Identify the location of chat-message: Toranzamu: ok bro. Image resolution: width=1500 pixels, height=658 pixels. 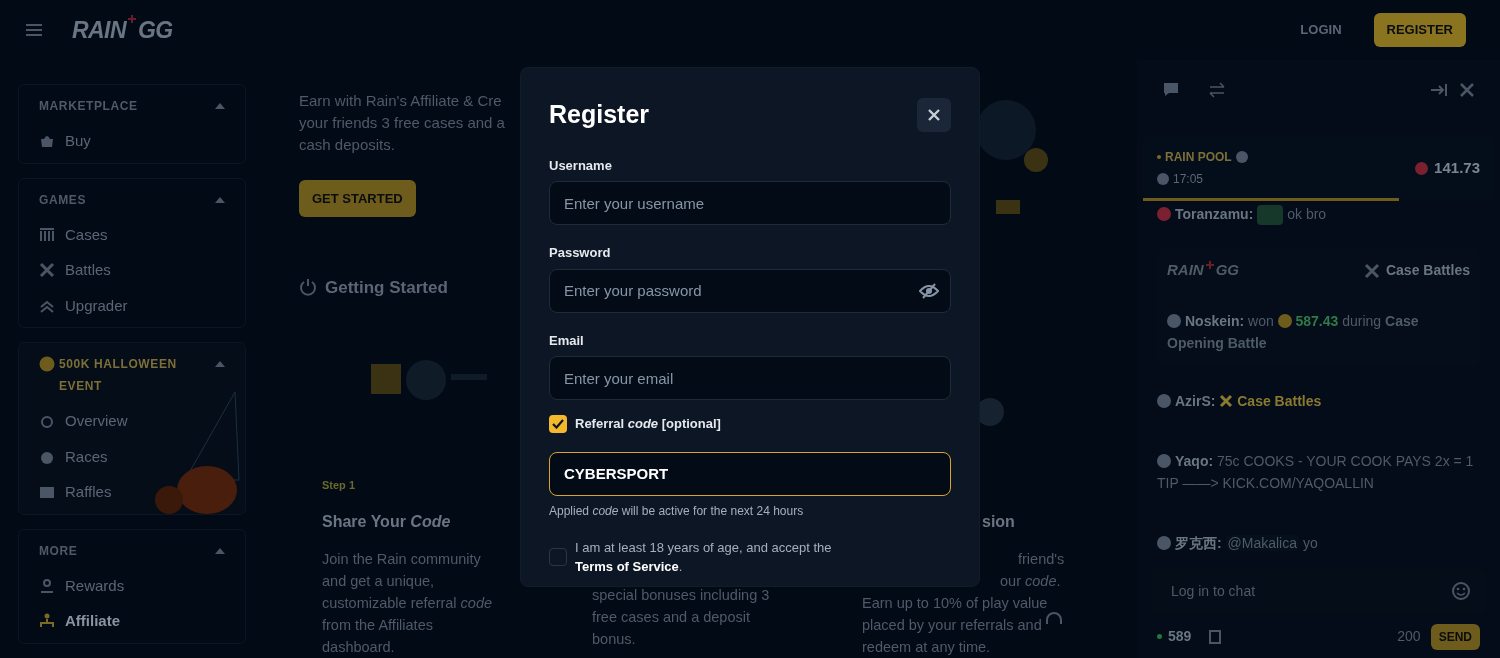
(1318, 214).